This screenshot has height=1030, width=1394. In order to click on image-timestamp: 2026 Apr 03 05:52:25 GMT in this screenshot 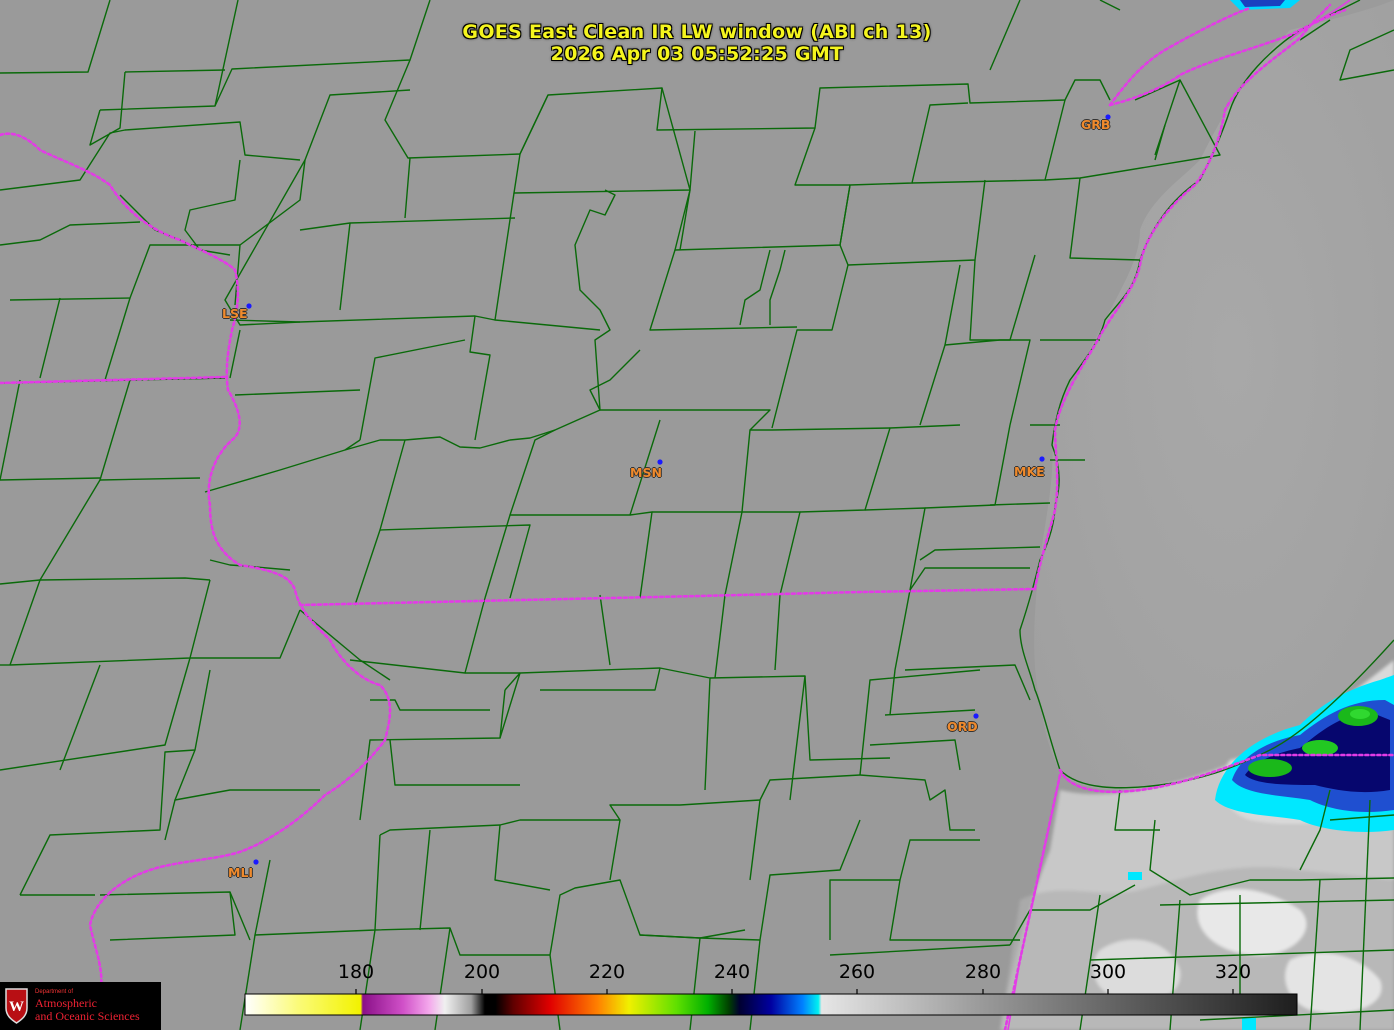, I will do `click(697, 54)`.